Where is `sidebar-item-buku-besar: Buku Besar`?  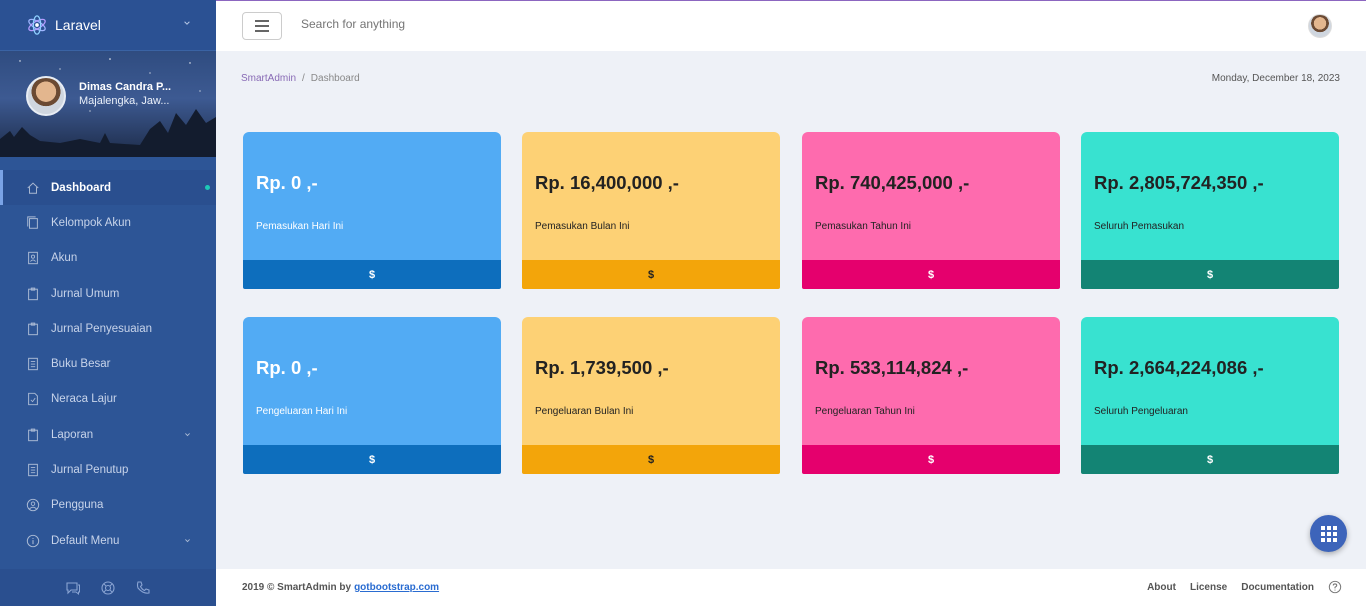 sidebar-item-buku-besar: Buku Besar is located at coordinates (108, 363).